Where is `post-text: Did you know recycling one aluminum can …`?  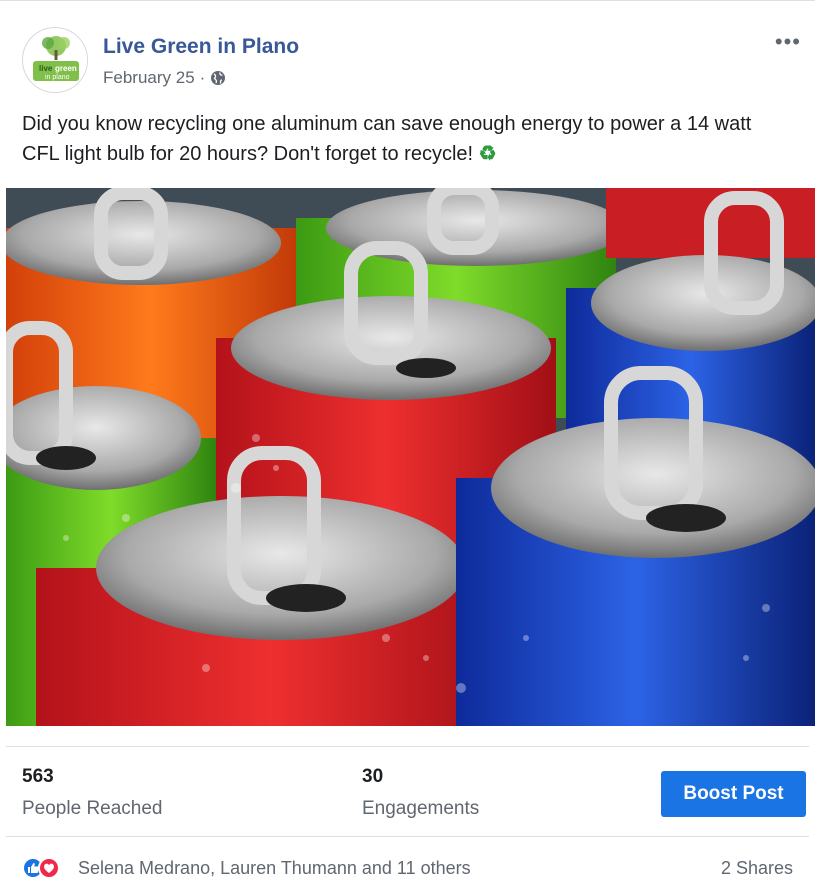
post-text: Did you know recycling one aluminum can … is located at coordinates (407, 139).